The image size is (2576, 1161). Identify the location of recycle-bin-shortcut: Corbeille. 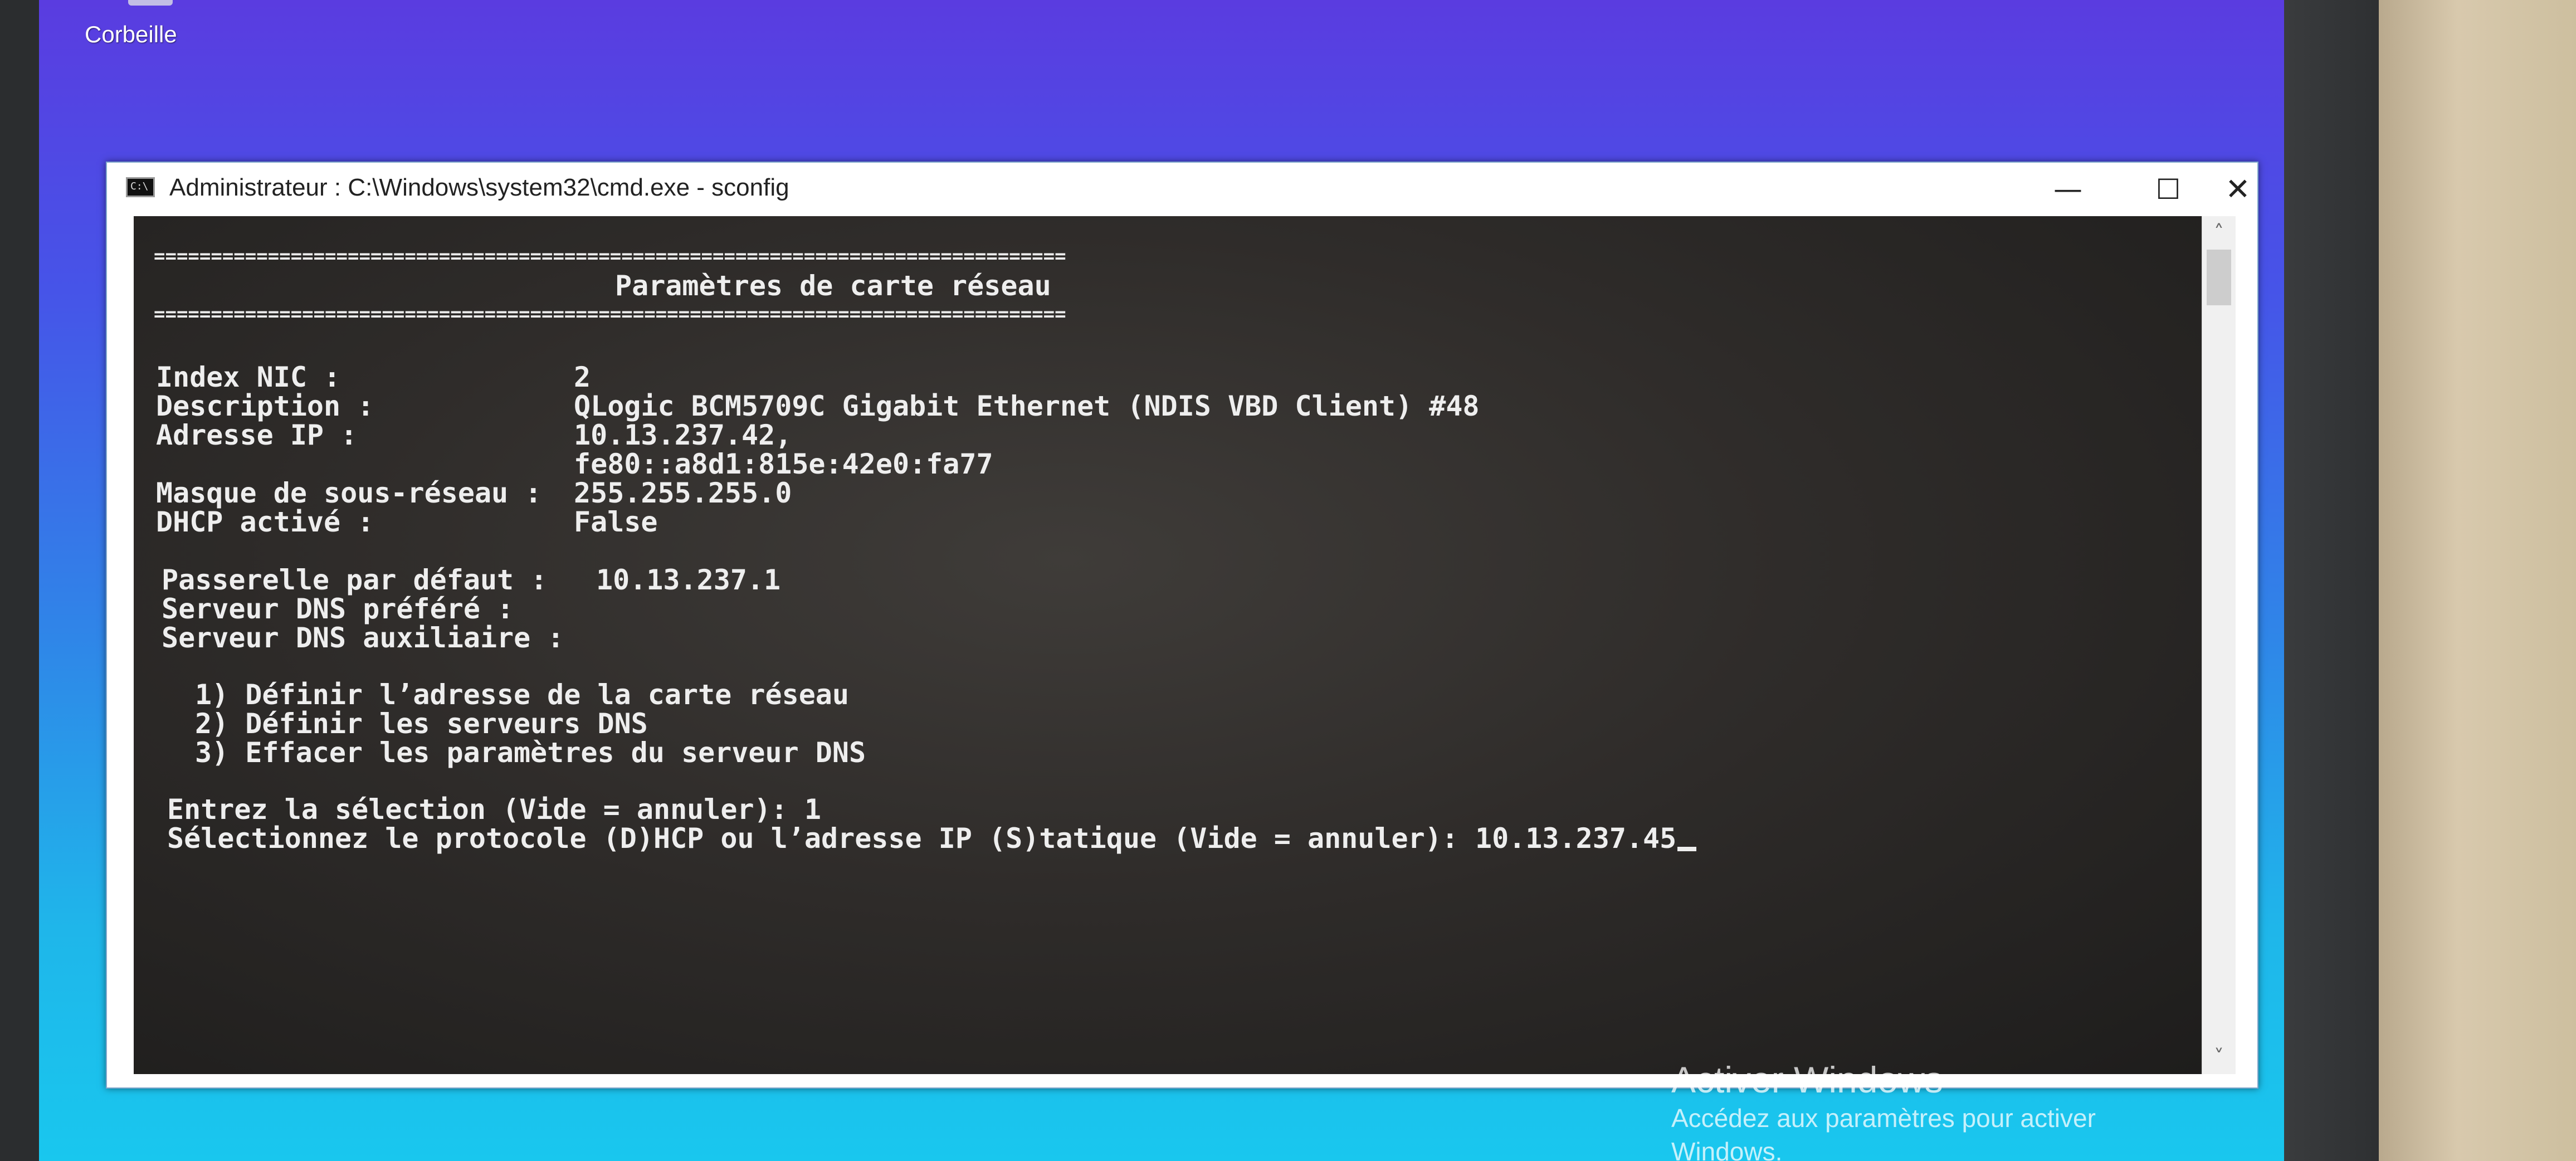
(119, 28).